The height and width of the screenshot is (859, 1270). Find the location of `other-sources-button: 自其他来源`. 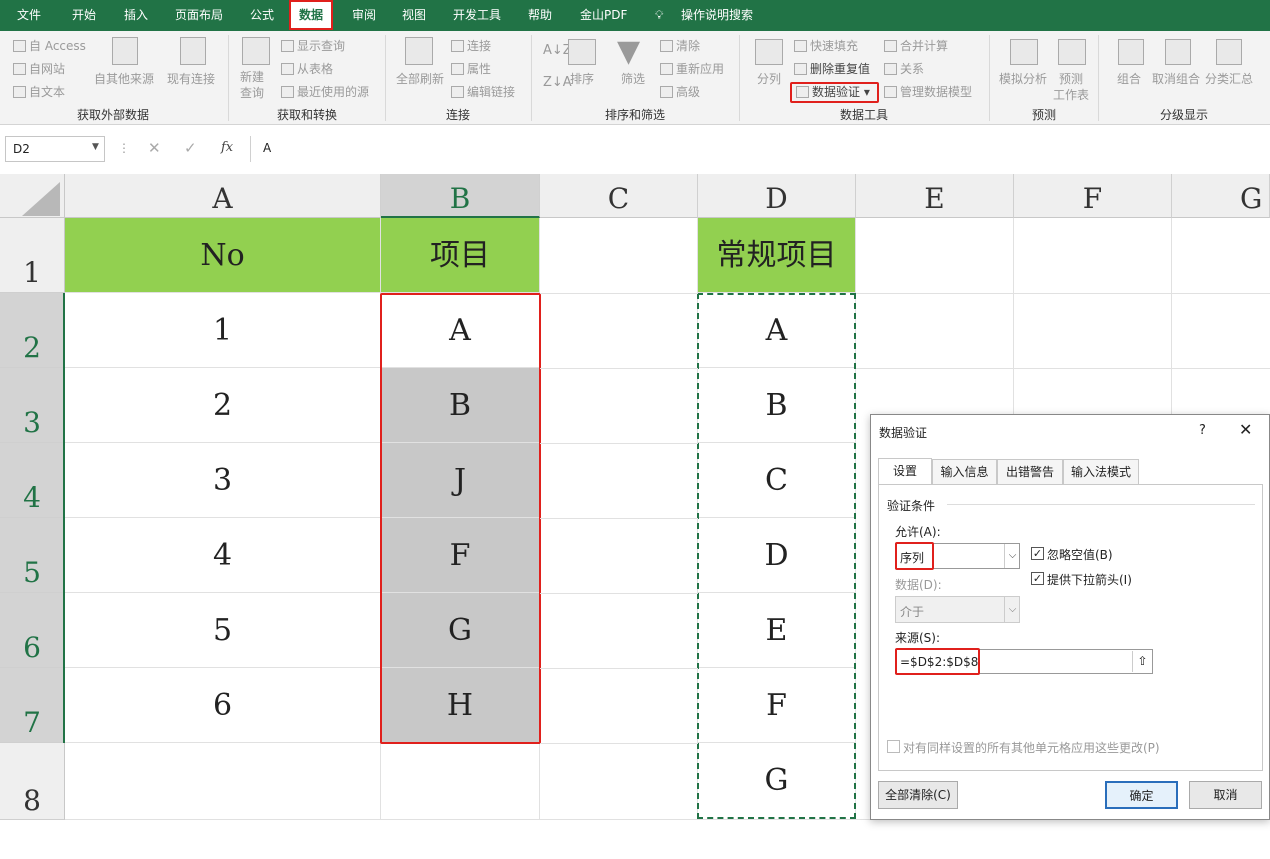

other-sources-button: 自其他来源 is located at coordinates (124, 79).